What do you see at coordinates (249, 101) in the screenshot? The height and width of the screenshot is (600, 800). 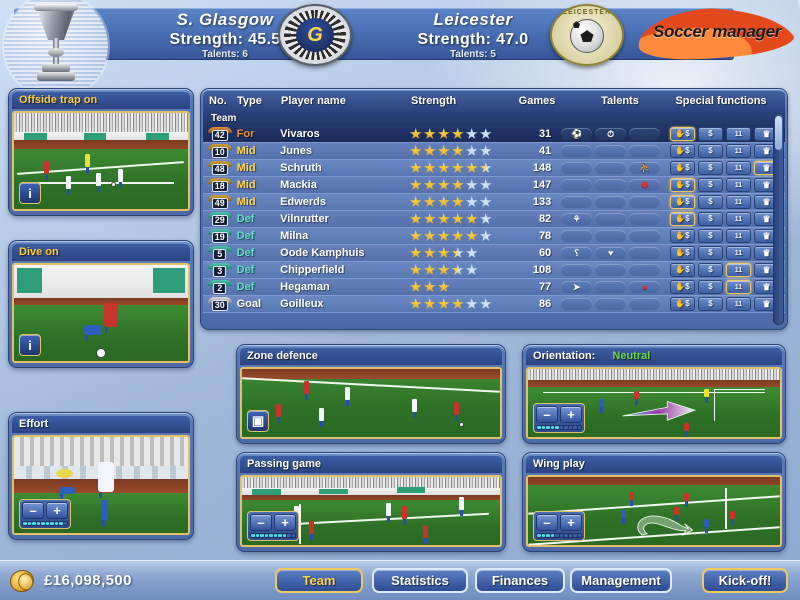 I see `column-header-type: Type` at bounding box center [249, 101].